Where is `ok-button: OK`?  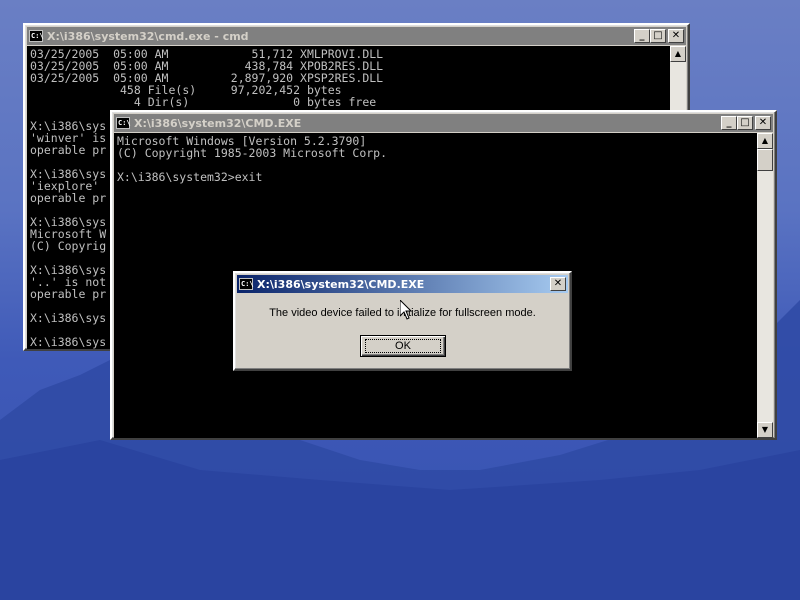
ok-button: OK is located at coordinates (403, 346).